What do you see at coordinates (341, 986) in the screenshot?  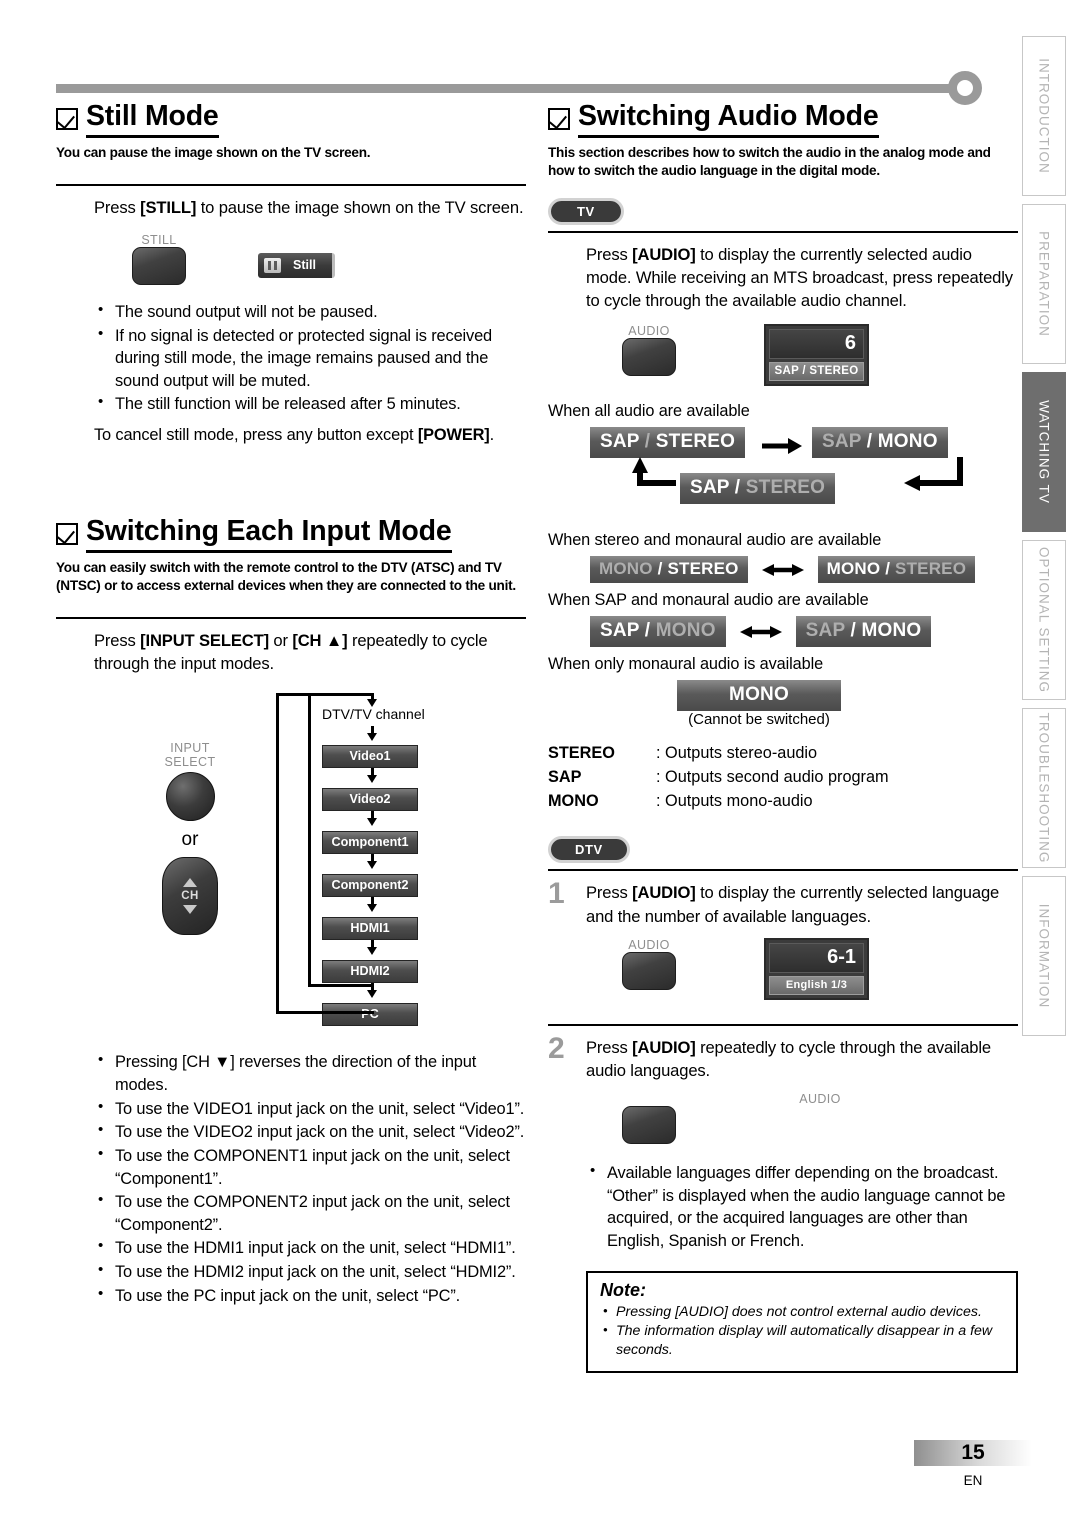 I see `flow-loop-bottom` at bounding box center [341, 986].